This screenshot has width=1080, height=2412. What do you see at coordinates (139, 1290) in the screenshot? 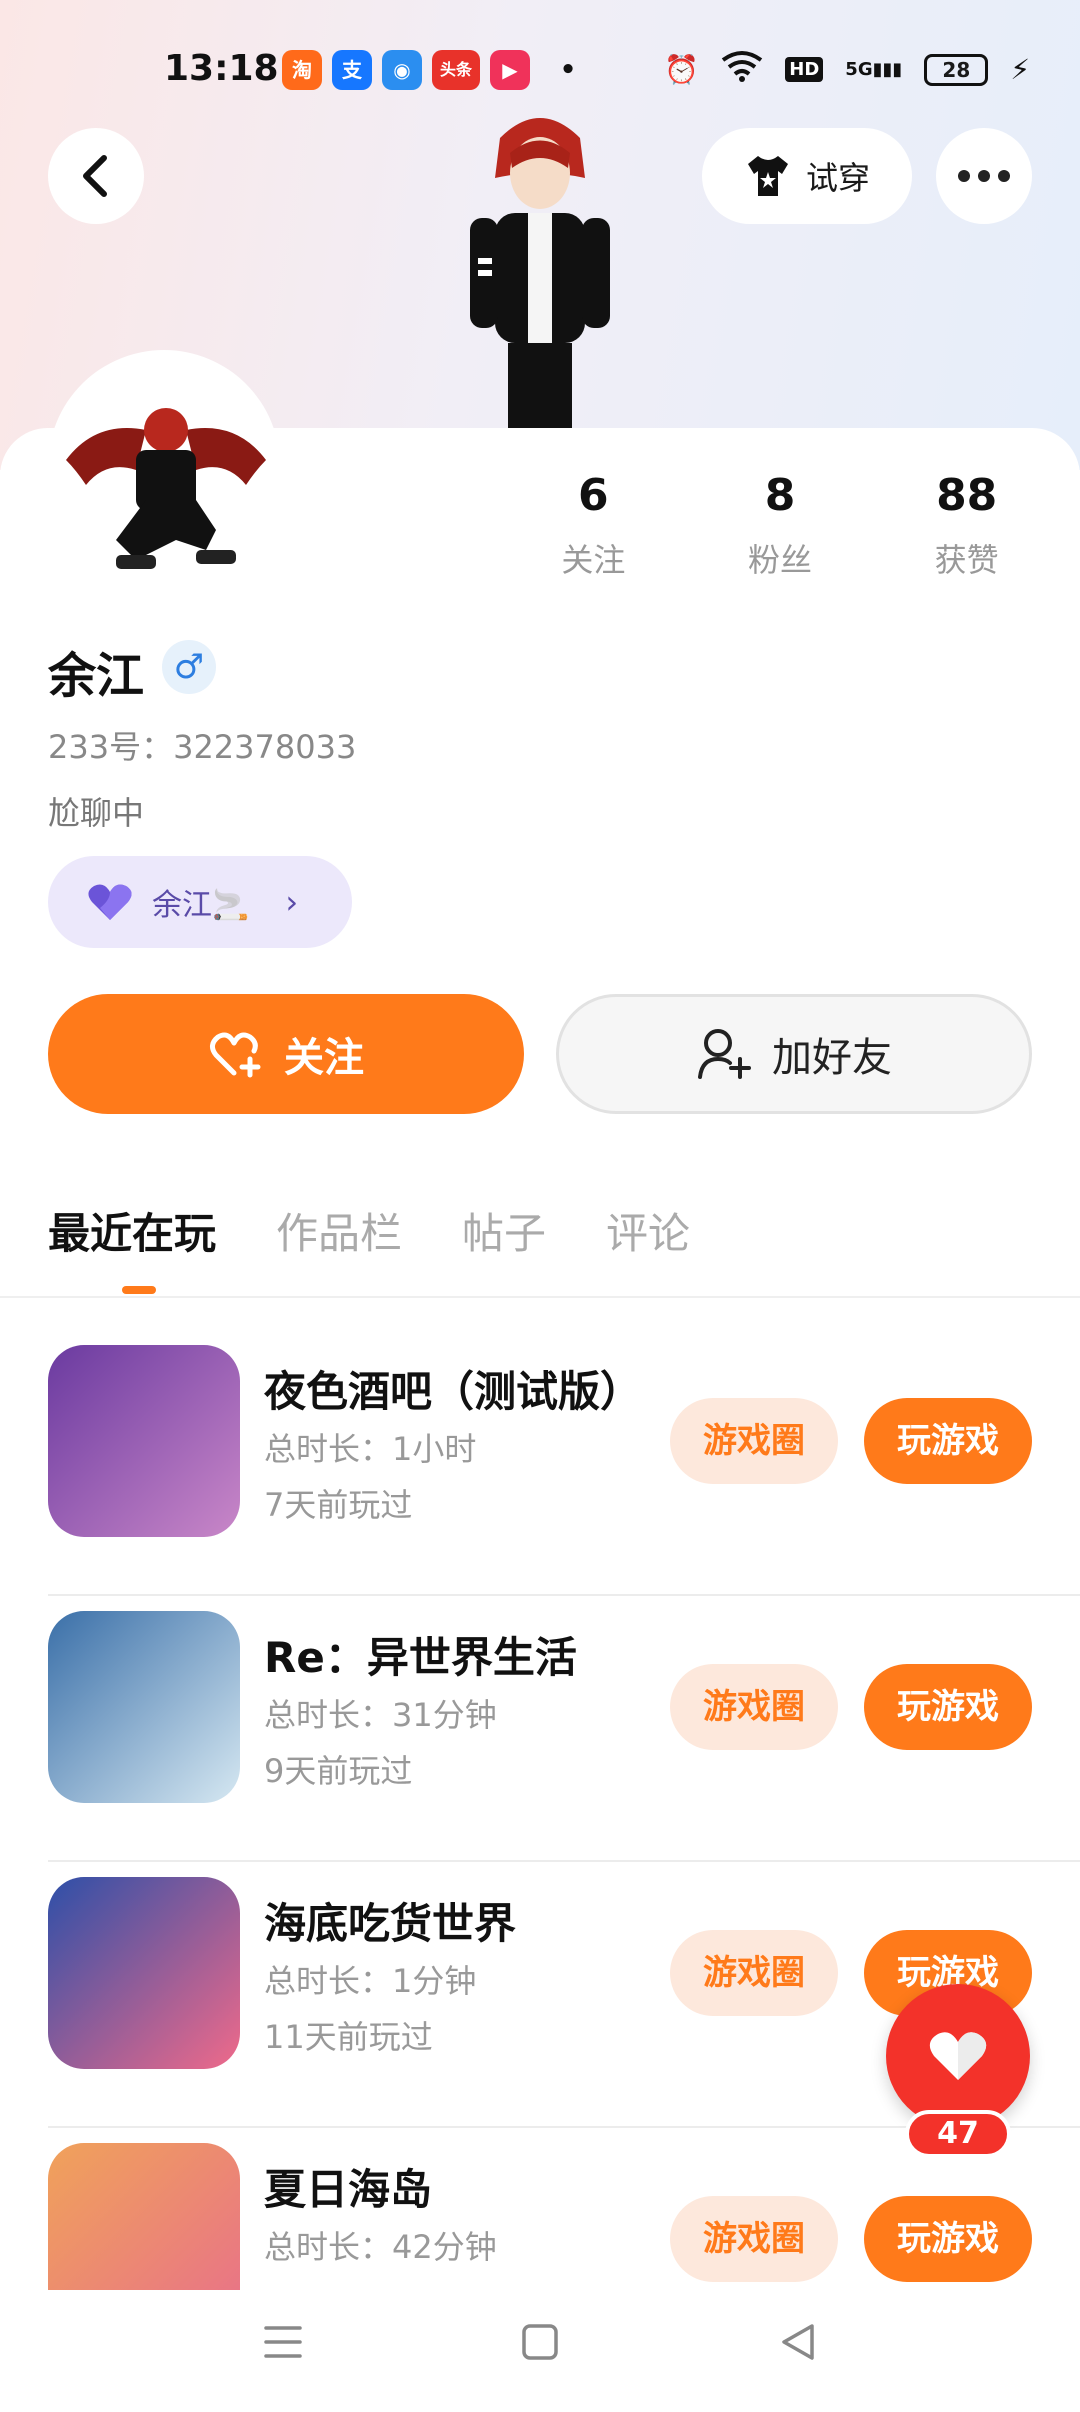
I see `active-tab-indicator` at bounding box center [139, 1290].